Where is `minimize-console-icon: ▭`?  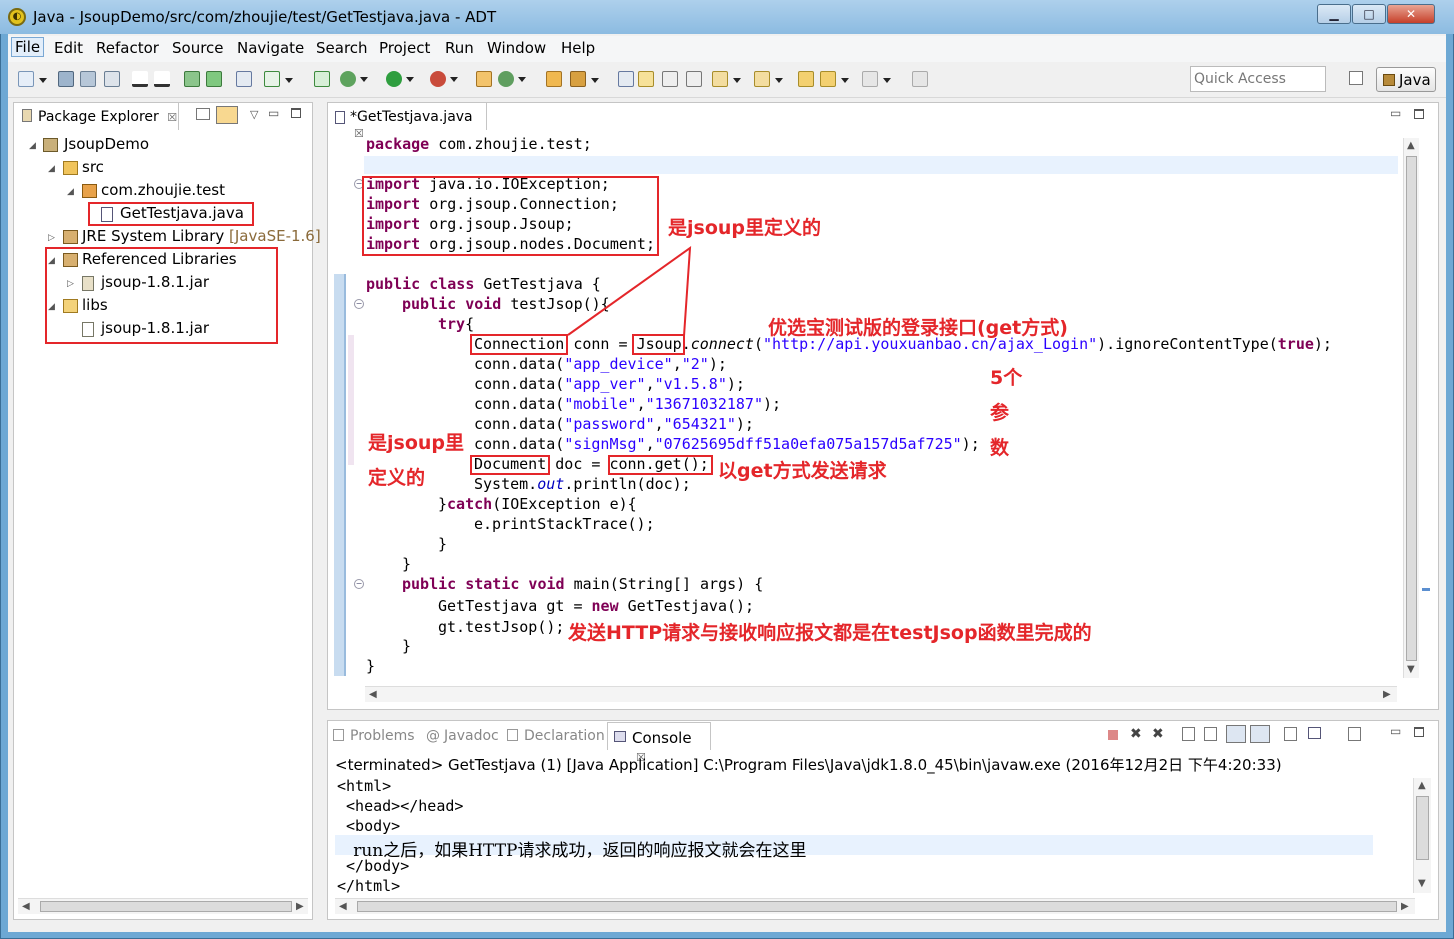 minimize-console-icon: ▭ is located at coordinates (1395, 731).